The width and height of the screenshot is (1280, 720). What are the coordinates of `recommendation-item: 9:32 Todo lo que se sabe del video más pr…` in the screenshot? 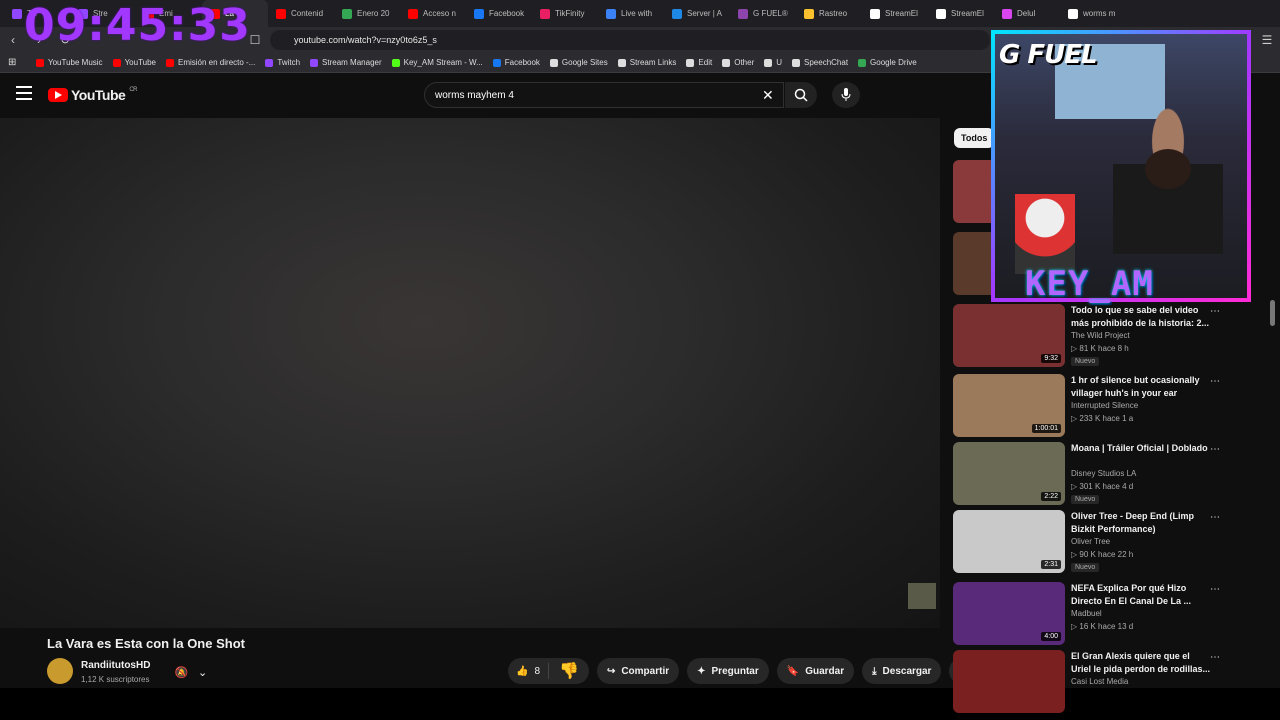 It's located at (1090, 336).